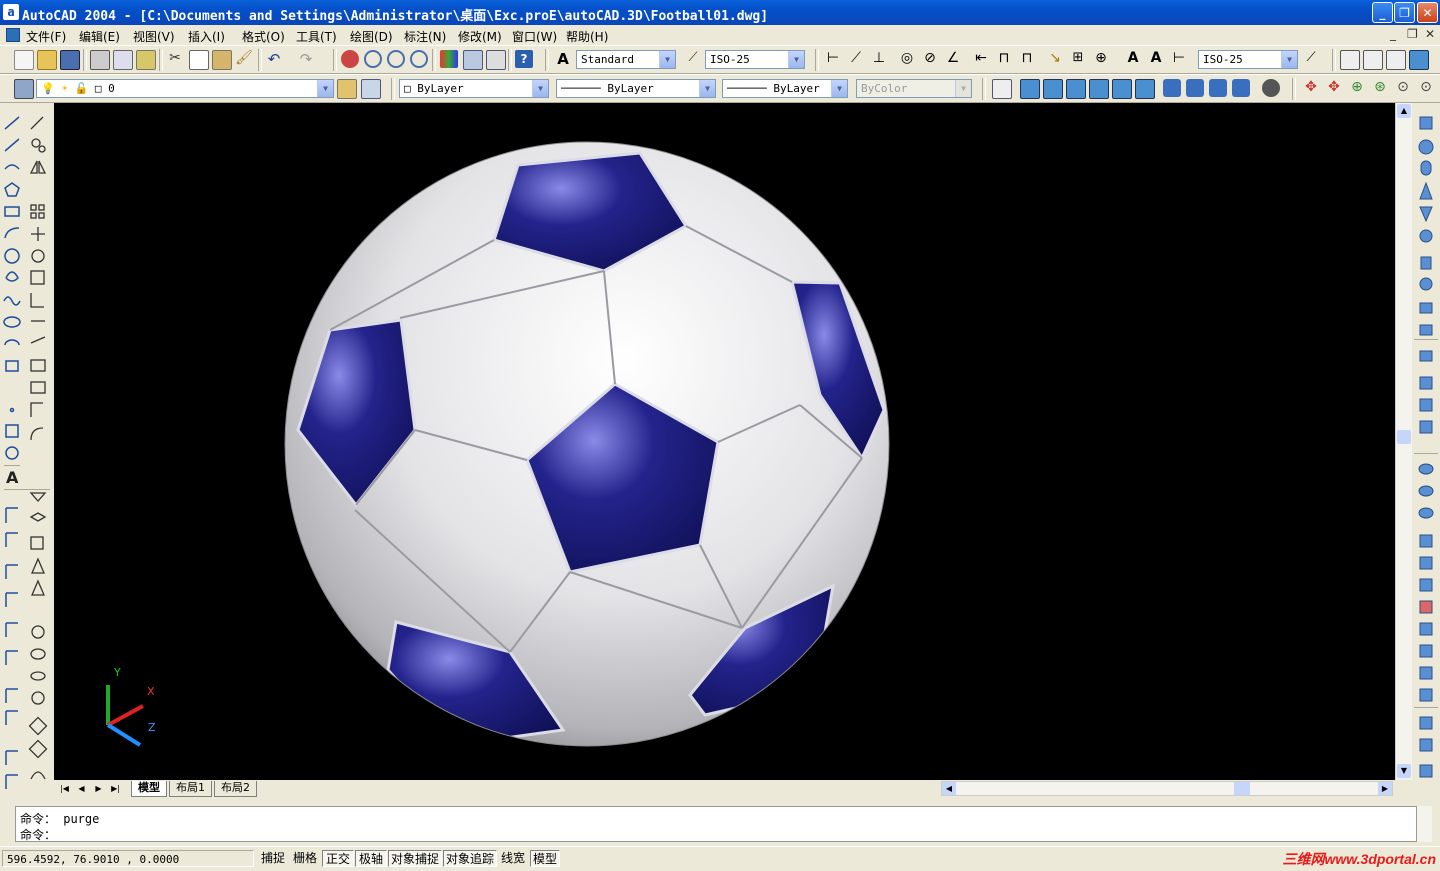  I want to click on design-center-icon, so click(473, 60).